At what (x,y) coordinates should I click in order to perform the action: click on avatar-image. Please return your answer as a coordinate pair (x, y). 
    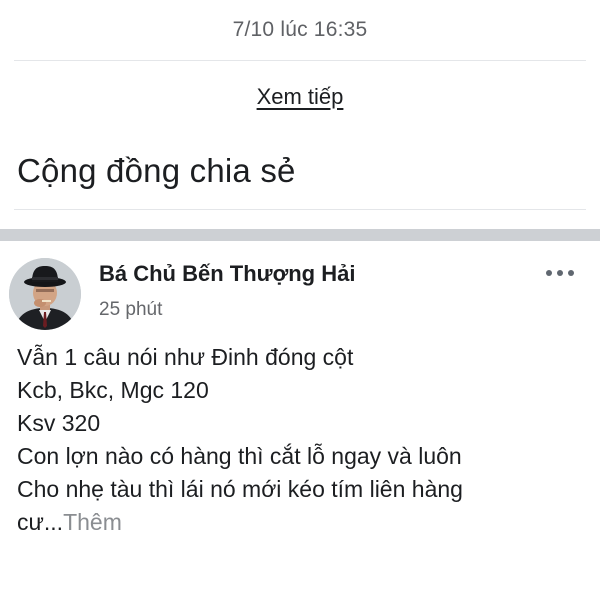
    Looking at the image, I should click on (45, 294).